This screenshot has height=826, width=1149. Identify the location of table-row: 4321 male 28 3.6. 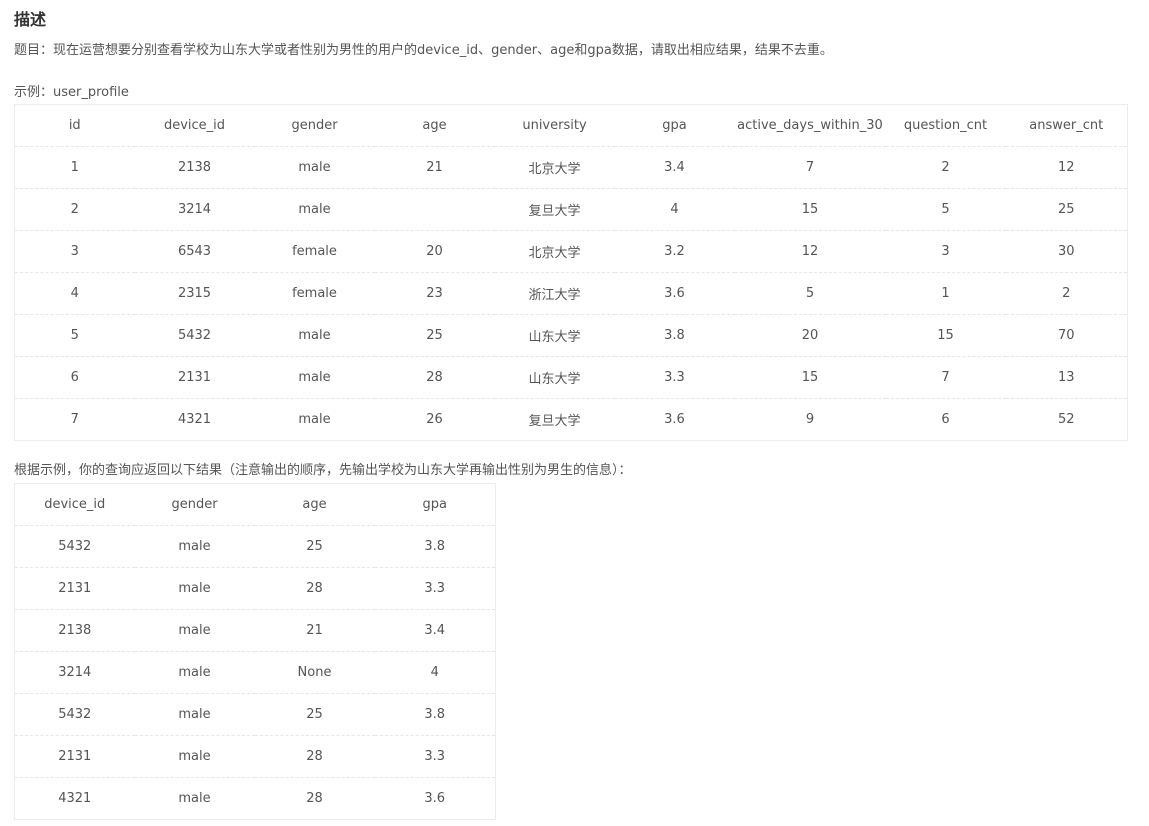
(255, 798).